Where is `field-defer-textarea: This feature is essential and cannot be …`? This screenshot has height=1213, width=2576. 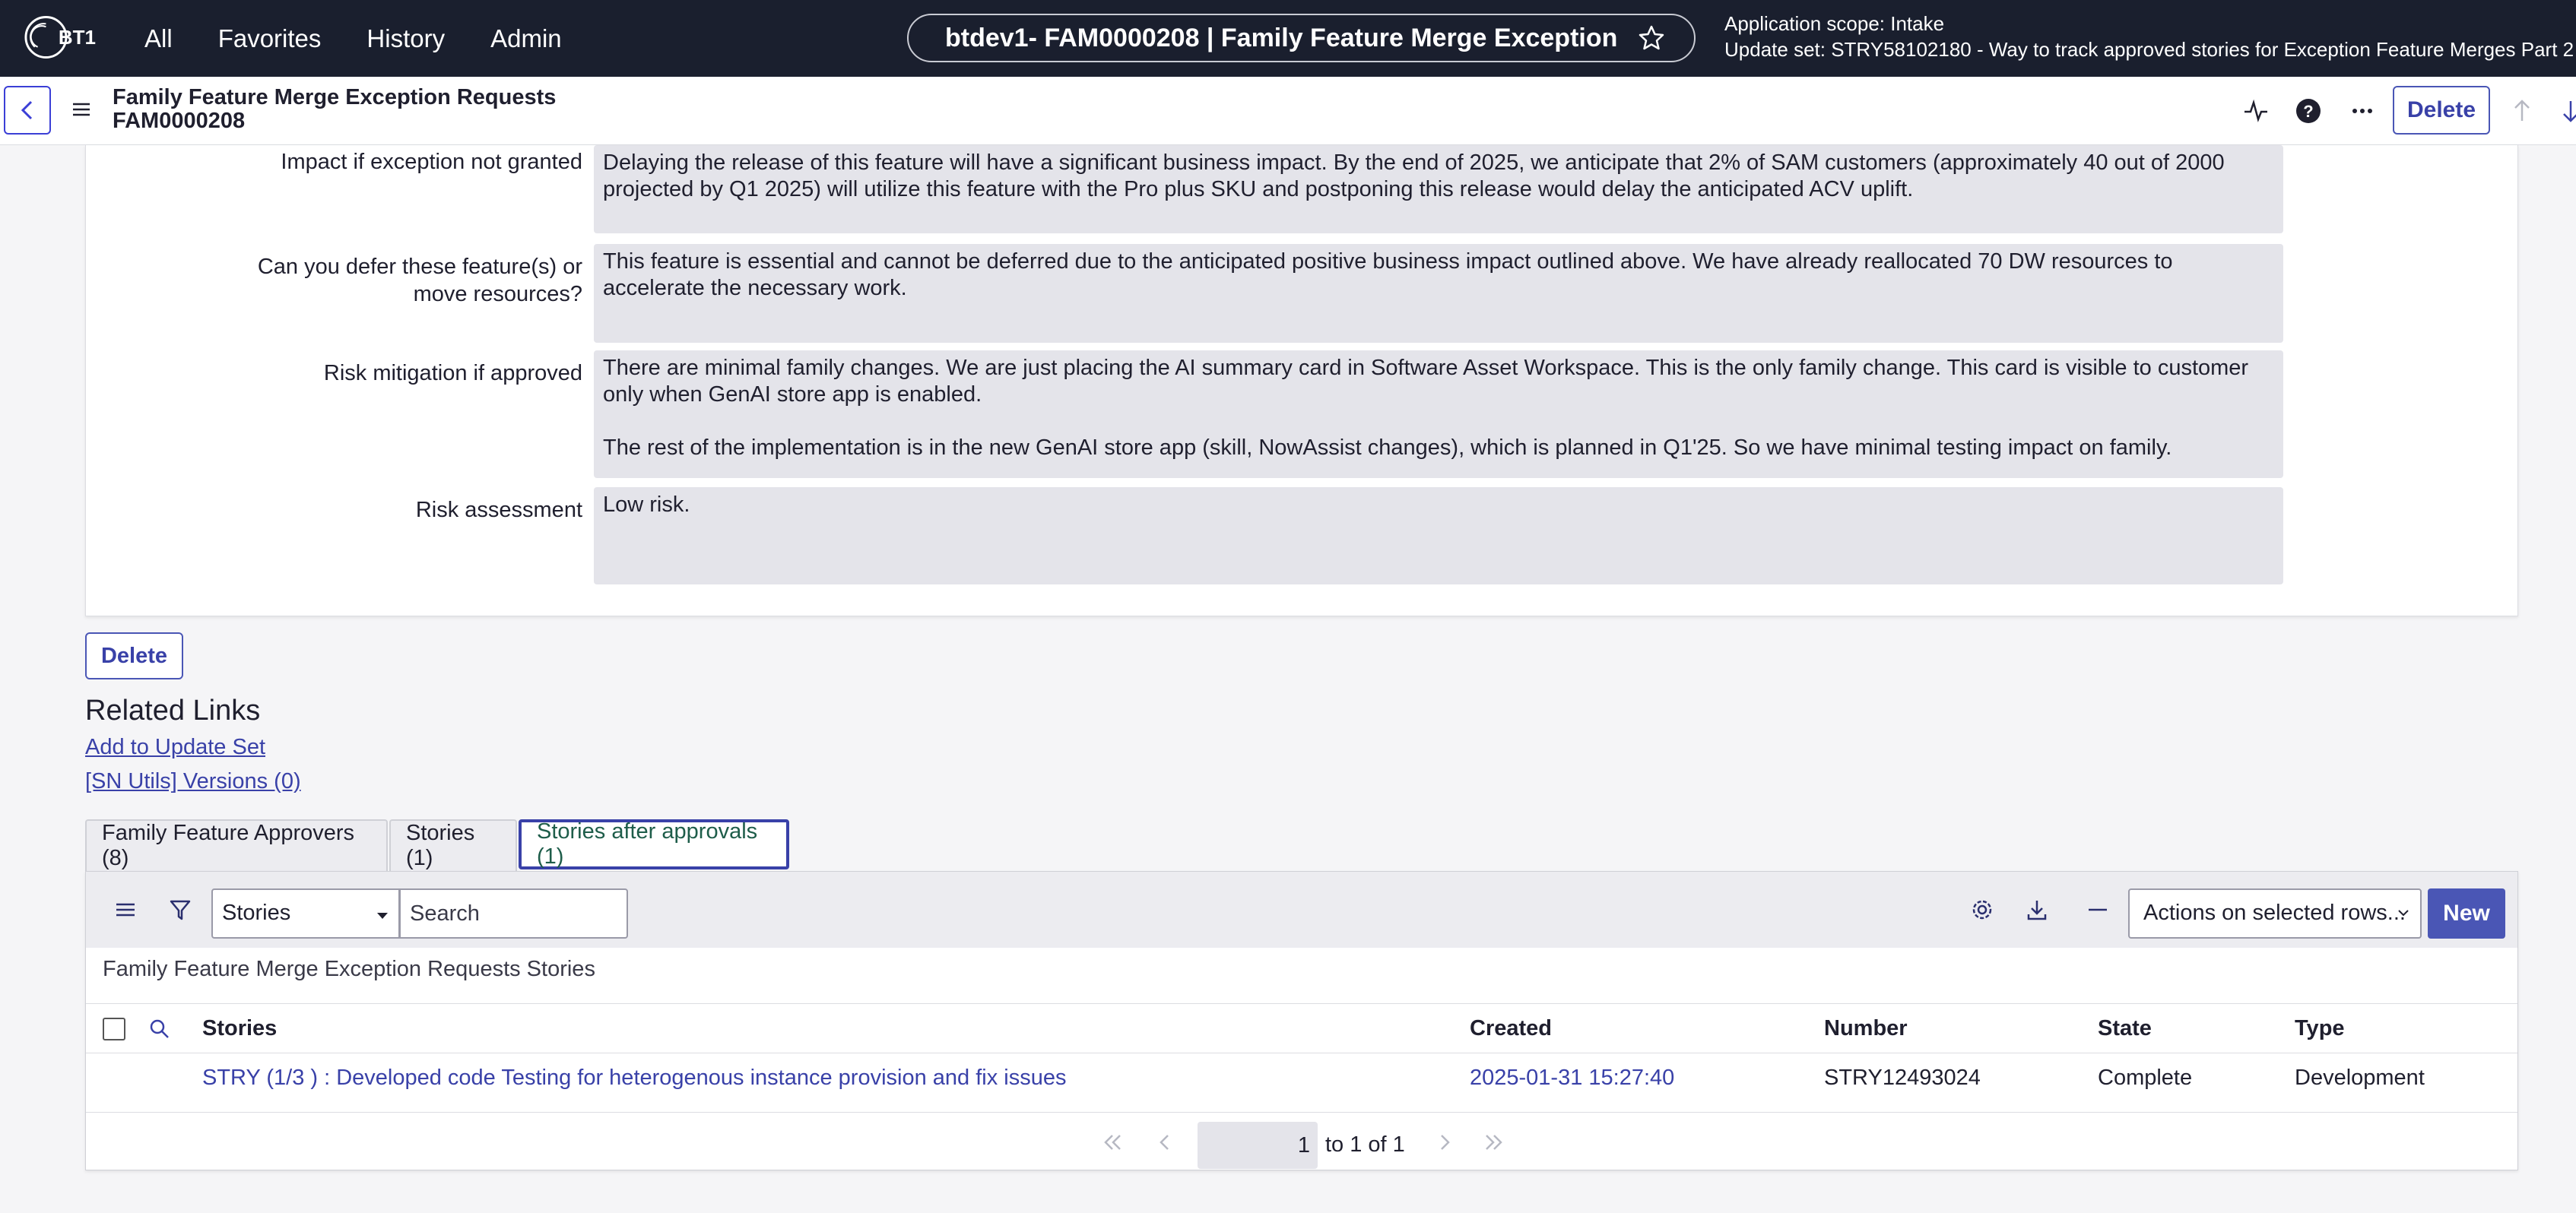
field-defer-textarea: This feature is essential and cannot be … is located at coordinates (1439, 293).